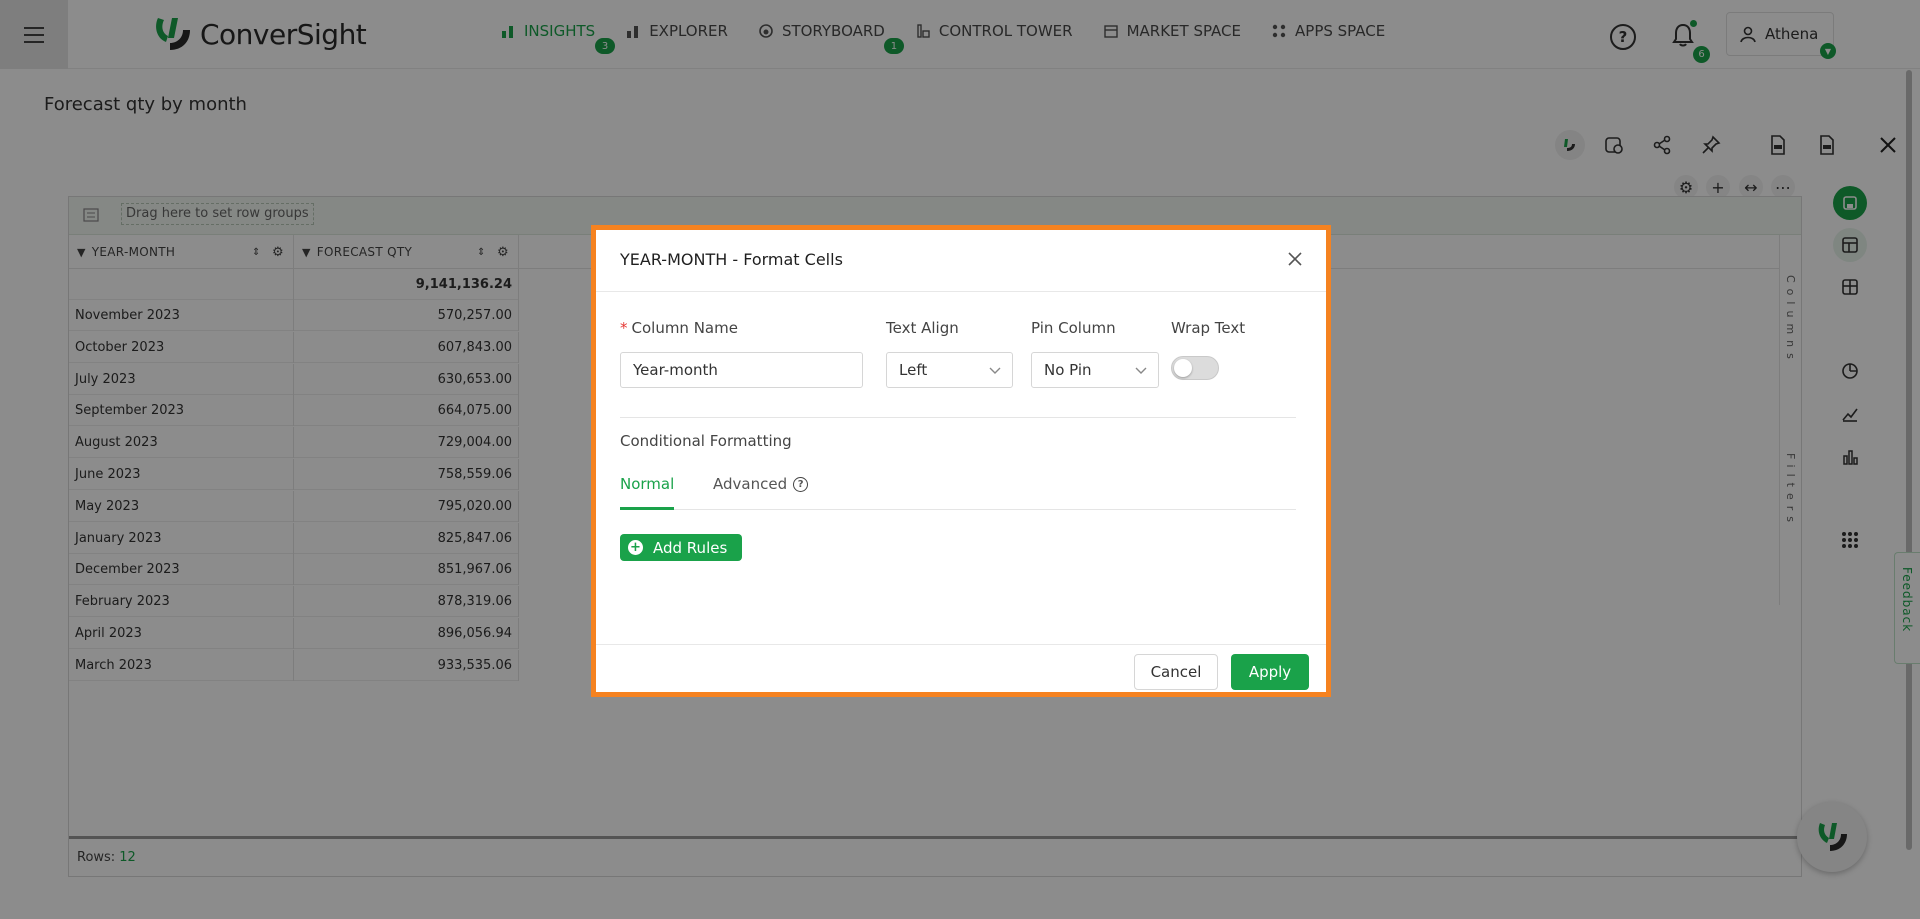 This screenshot has height=919, width=1920. I want to click on tab-advanced-label: Advanced, so click(750, 484).